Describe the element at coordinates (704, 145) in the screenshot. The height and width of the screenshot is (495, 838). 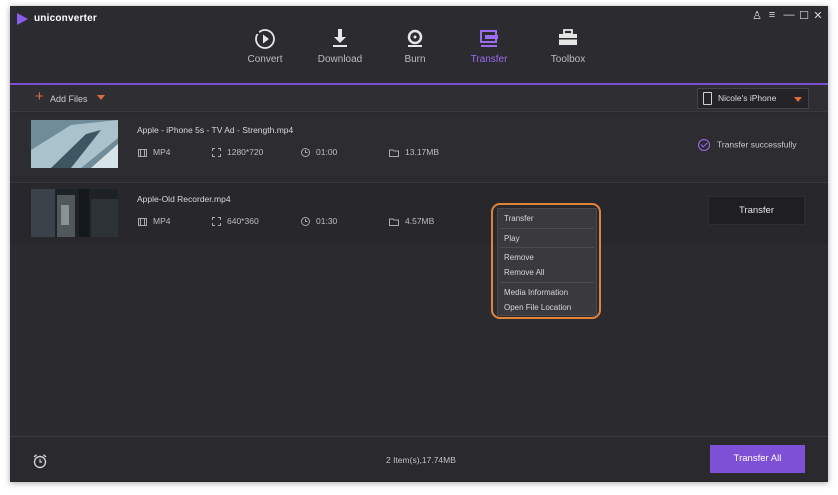
I see `check-circle-icon` at that location.